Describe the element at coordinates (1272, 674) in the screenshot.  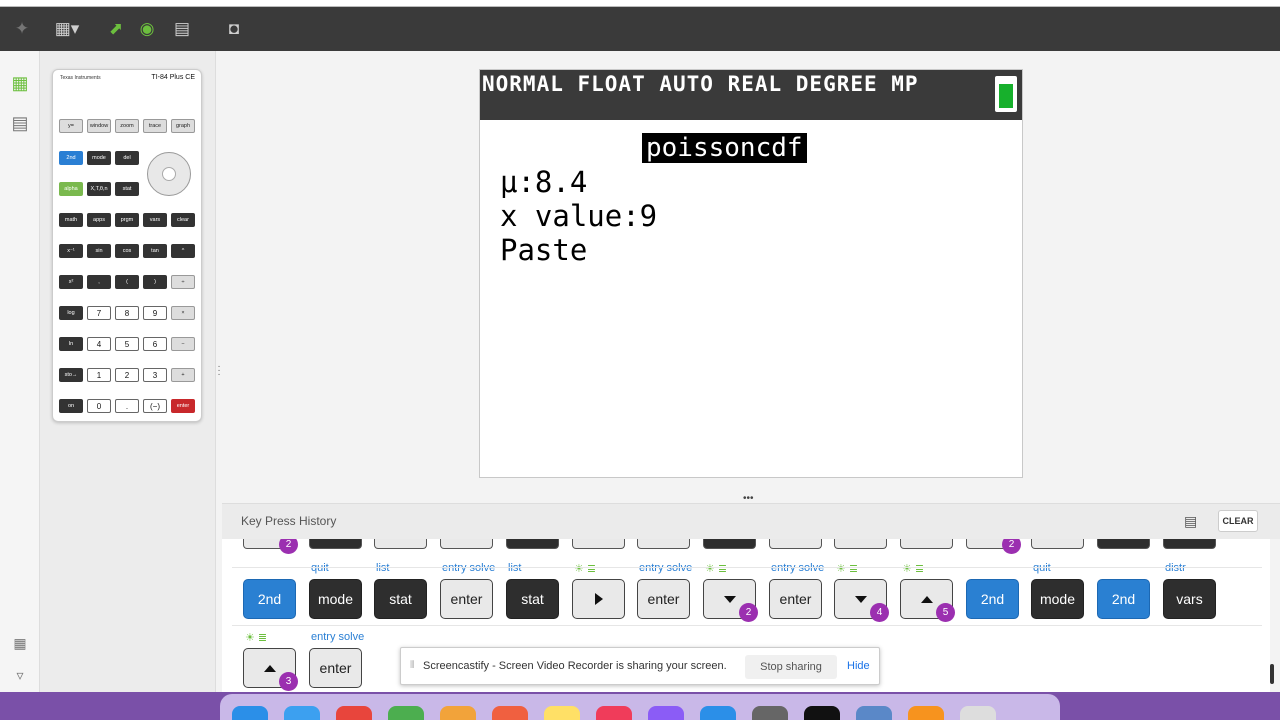
I see `scrollbar` at that location.